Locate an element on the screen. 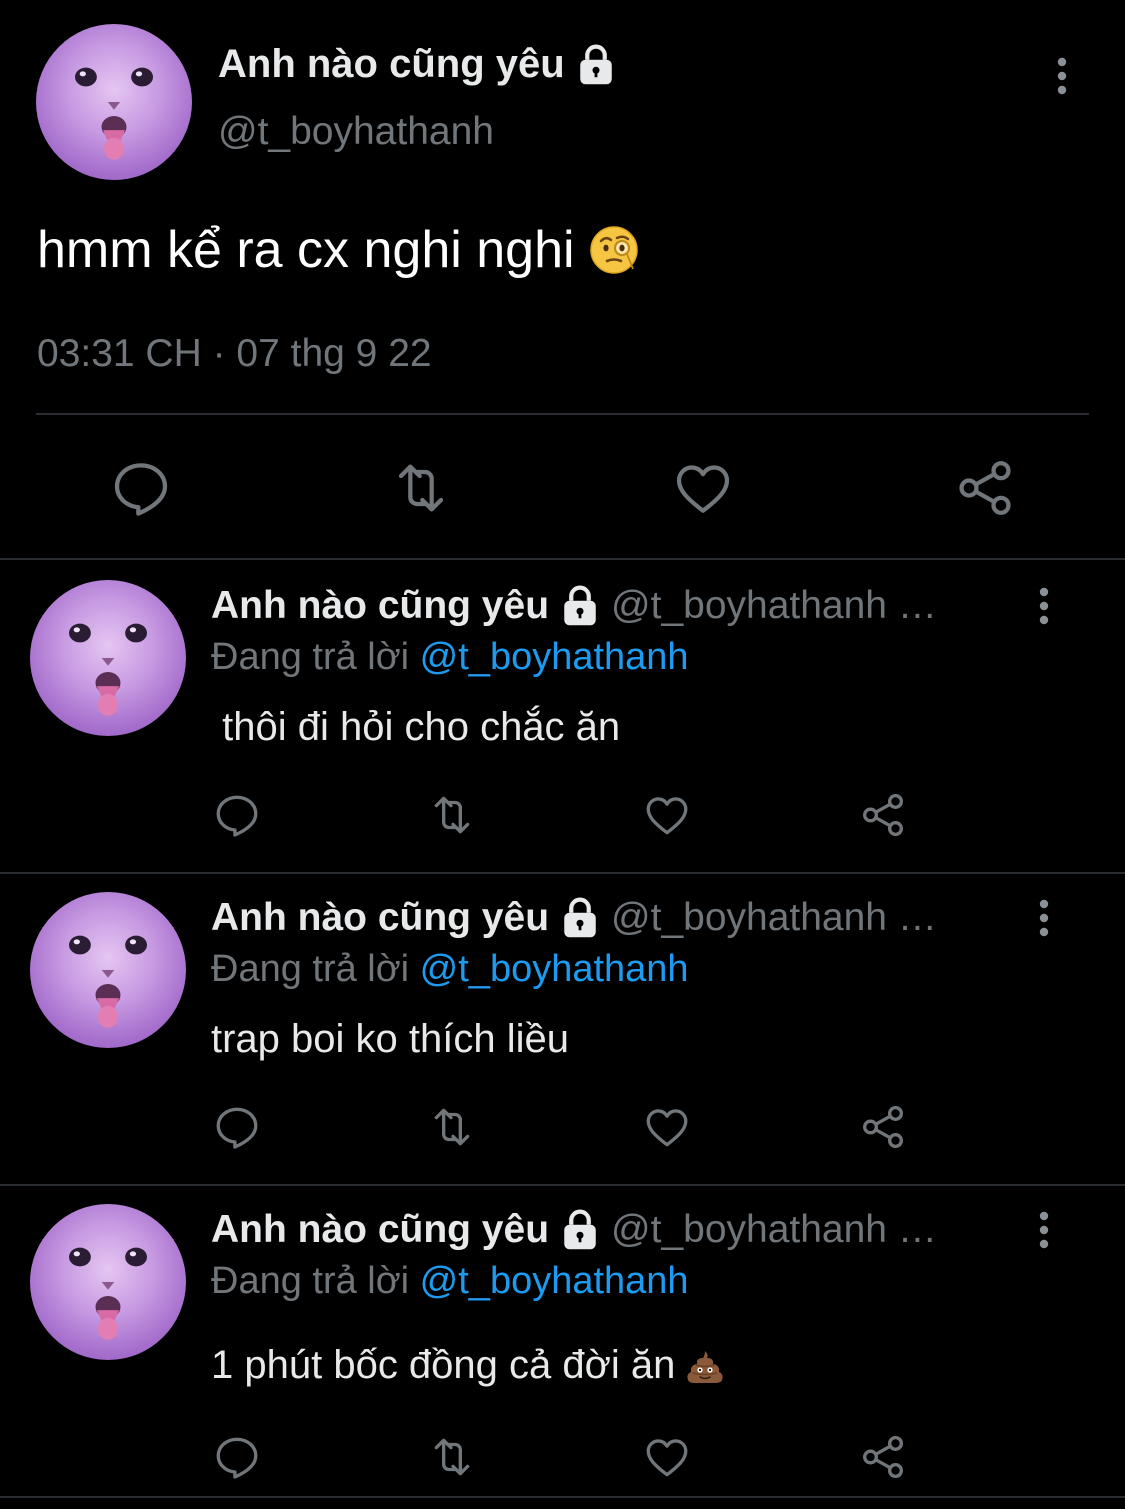 The image size is (1125, 1509). reply-text-content: thôi đi hỏi cho chắc ăn is located at coordinates (416, 727).